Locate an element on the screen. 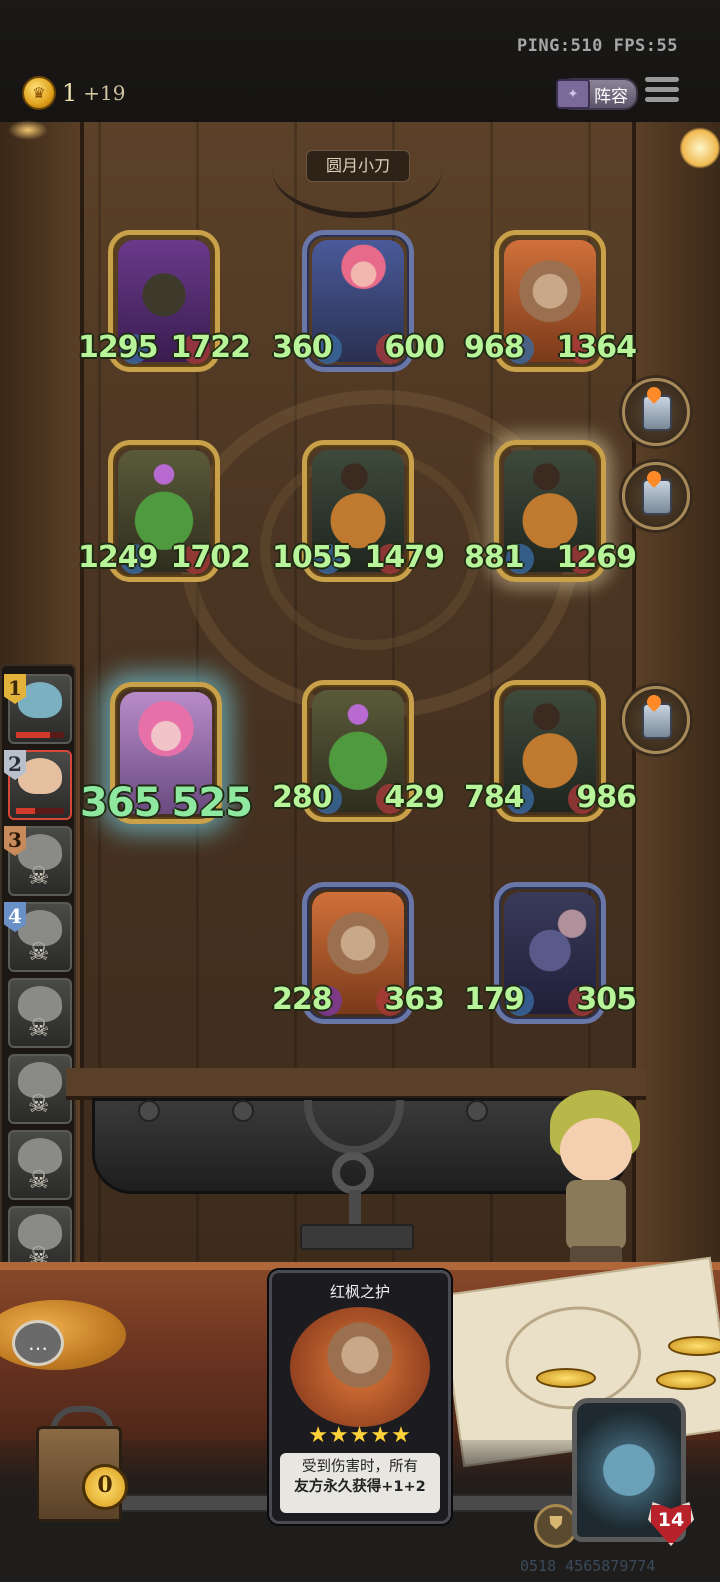 Image resolution: width=720 pixels, height=1582 pixels. unit-health: 305 is located at coordinates (606, 999).